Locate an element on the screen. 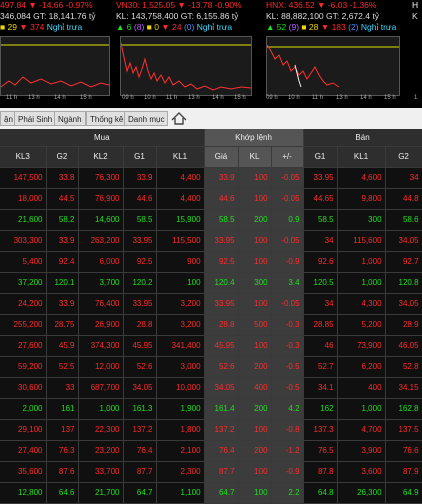  cell-kl1: 3,200 is located at coordinates (180, 325).